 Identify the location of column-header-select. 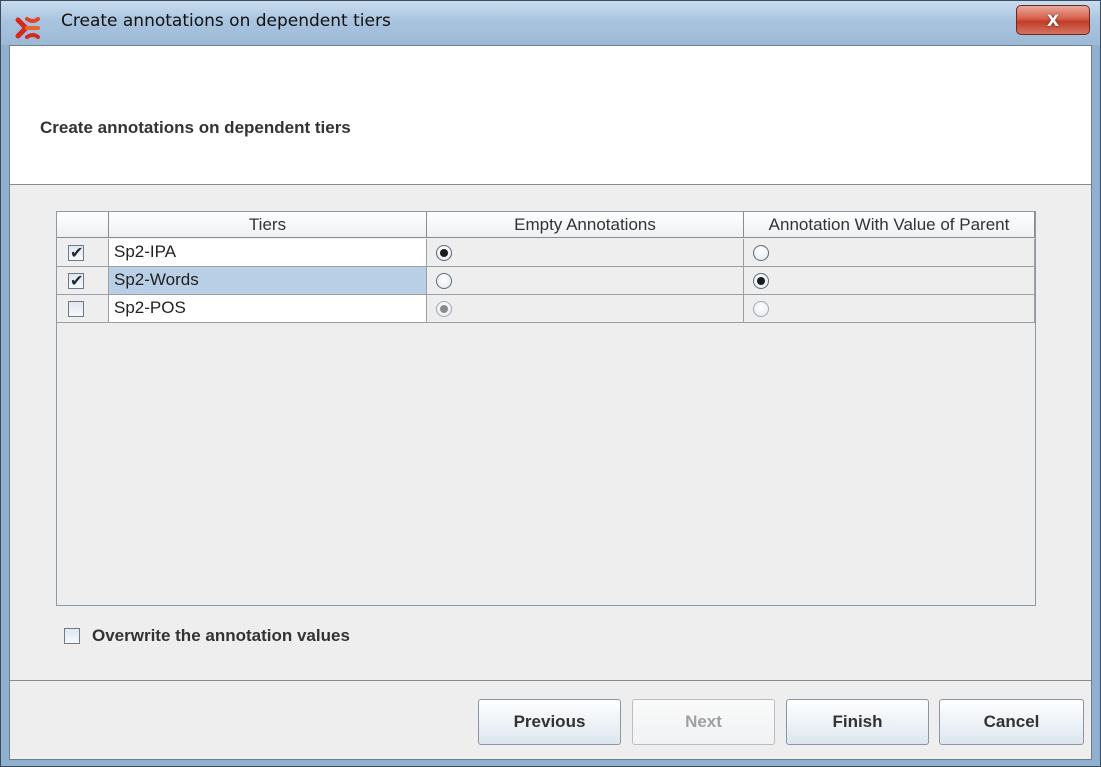
(83, 225).